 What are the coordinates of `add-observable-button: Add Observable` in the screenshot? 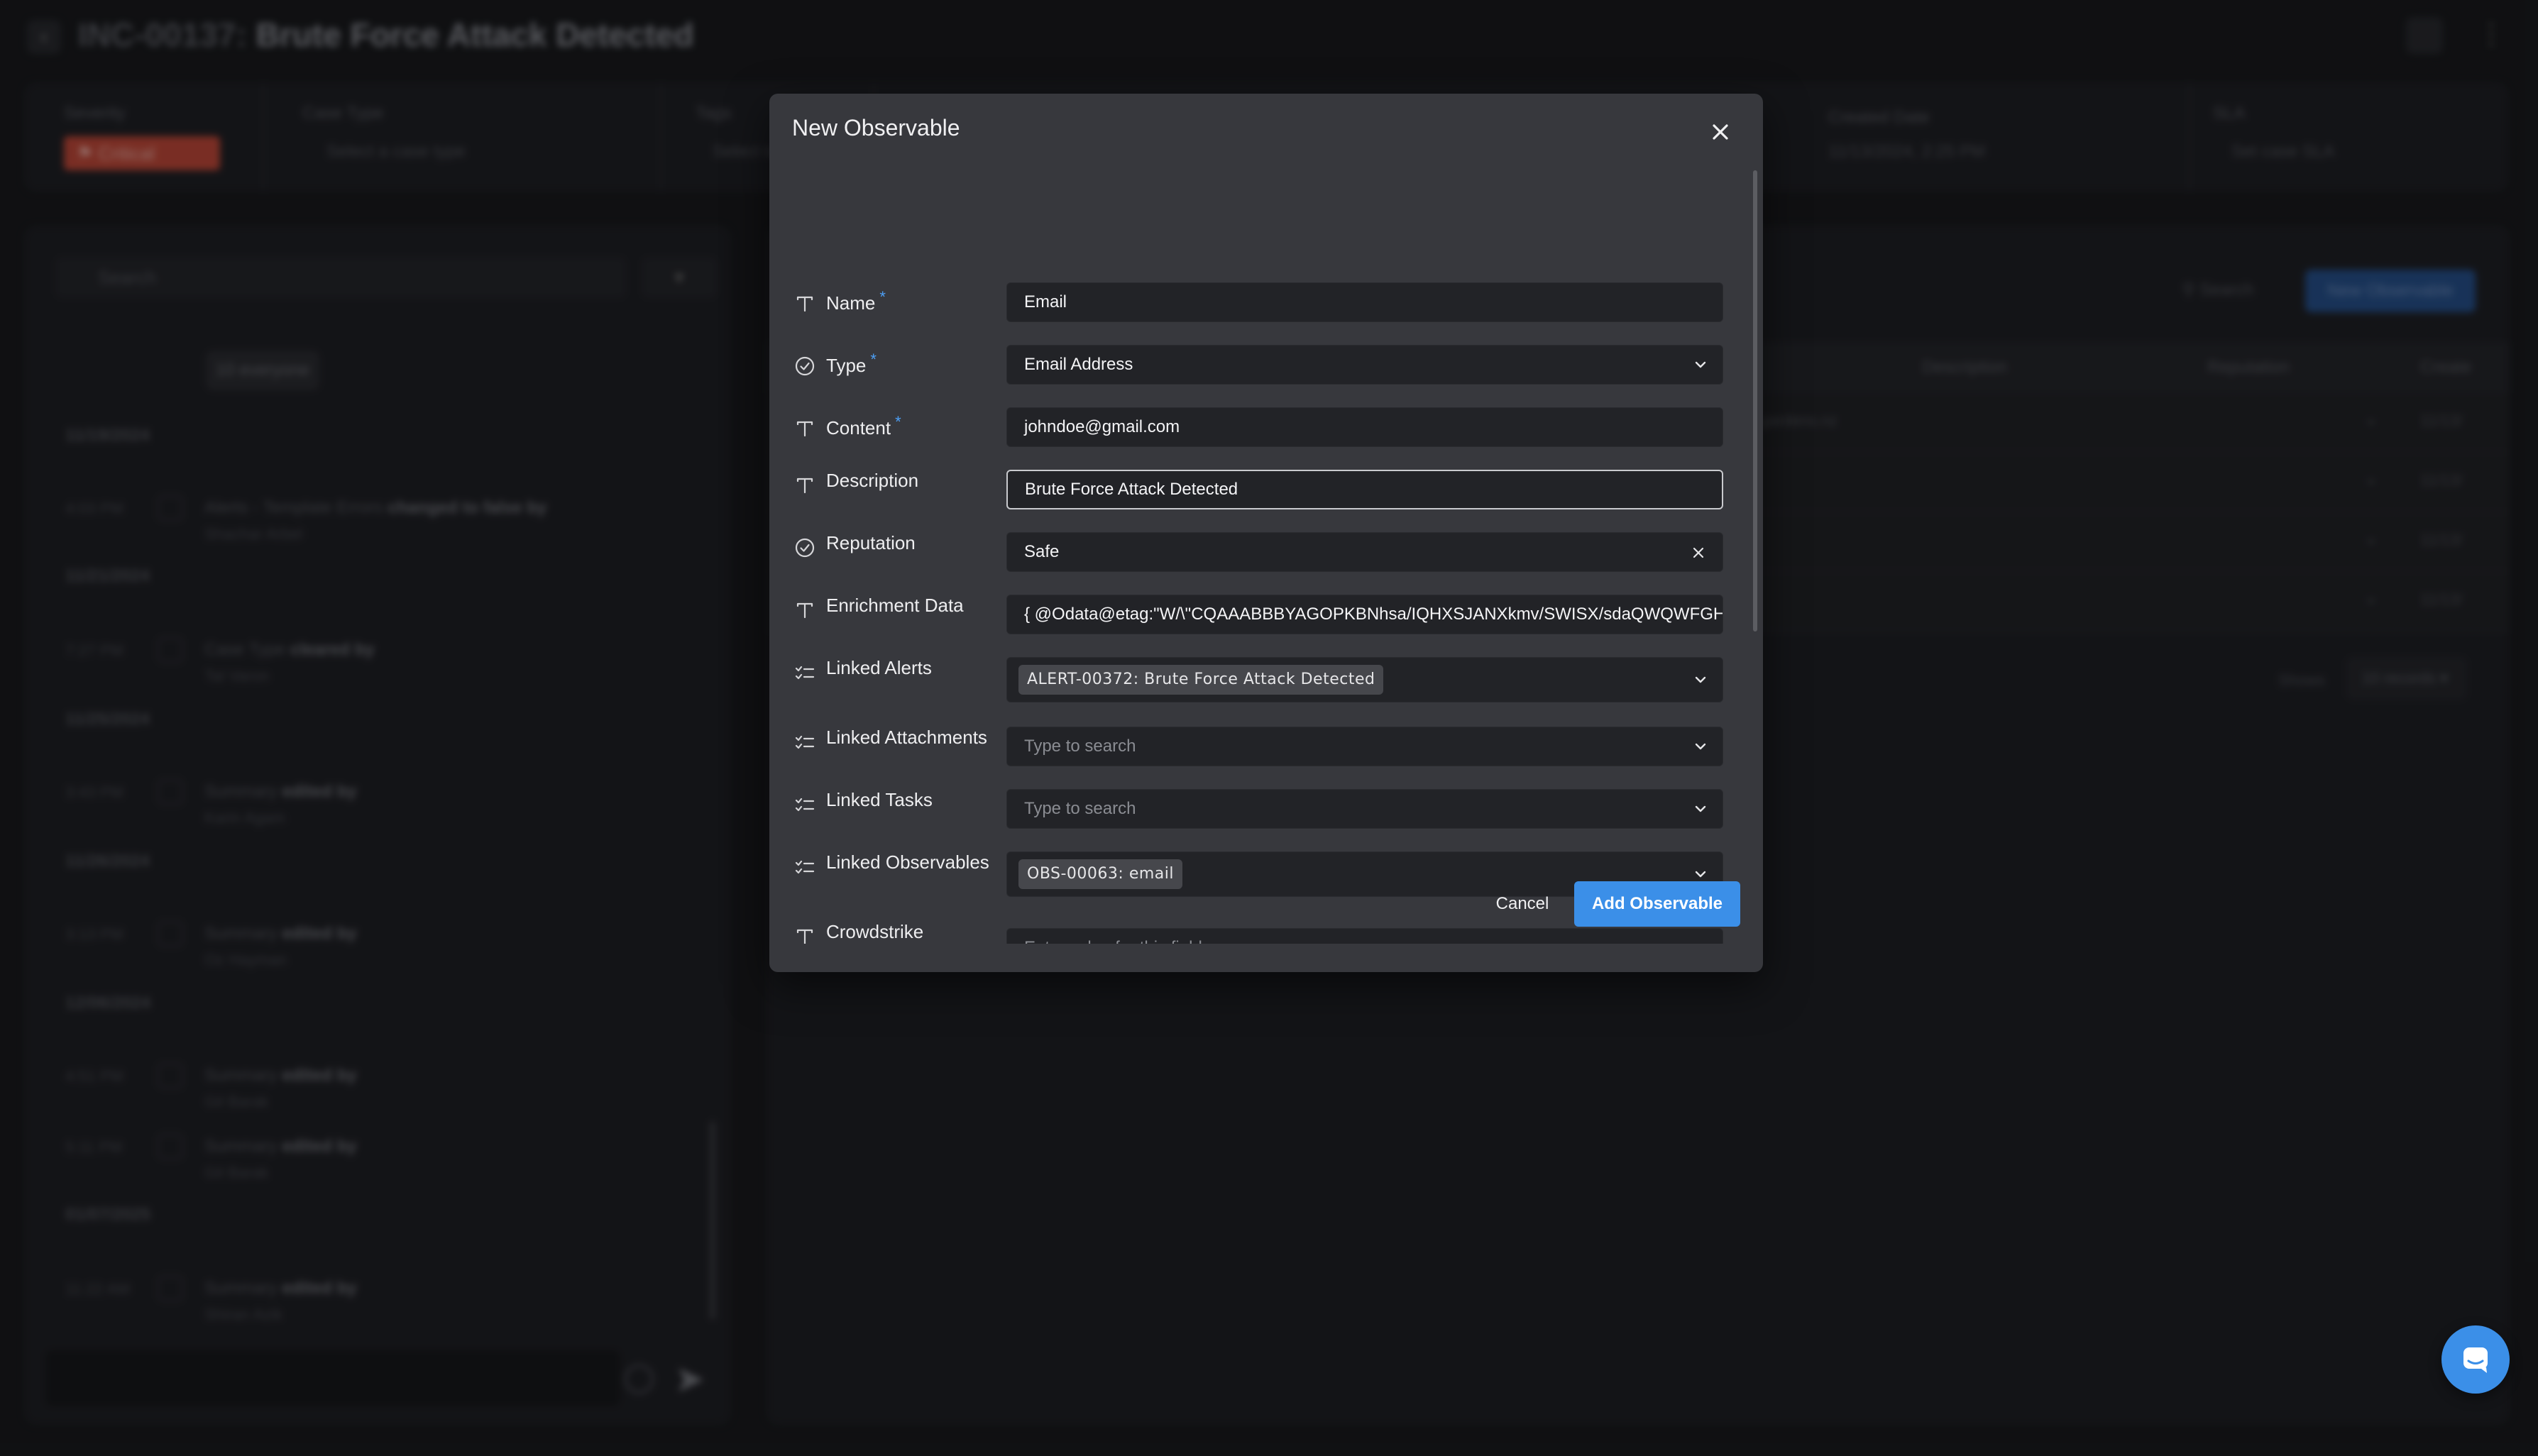 It's located at (1657, 904).